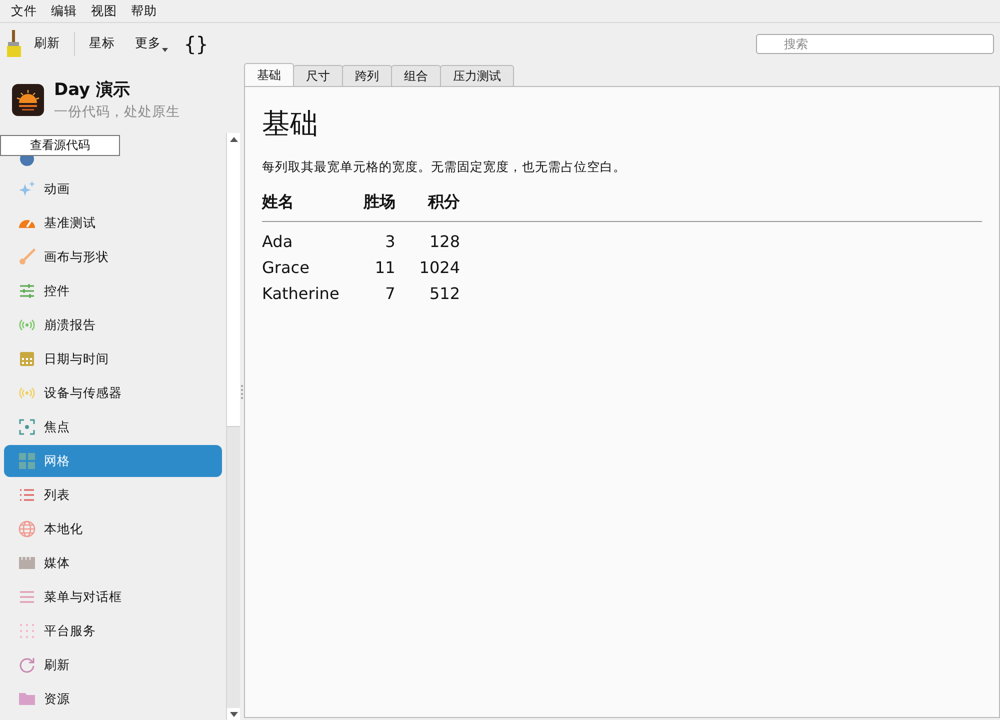  What do you see at coordinates (286, 267) in the screenshot?
I see `table-cell: Grace` at bounding box center [286, 267].